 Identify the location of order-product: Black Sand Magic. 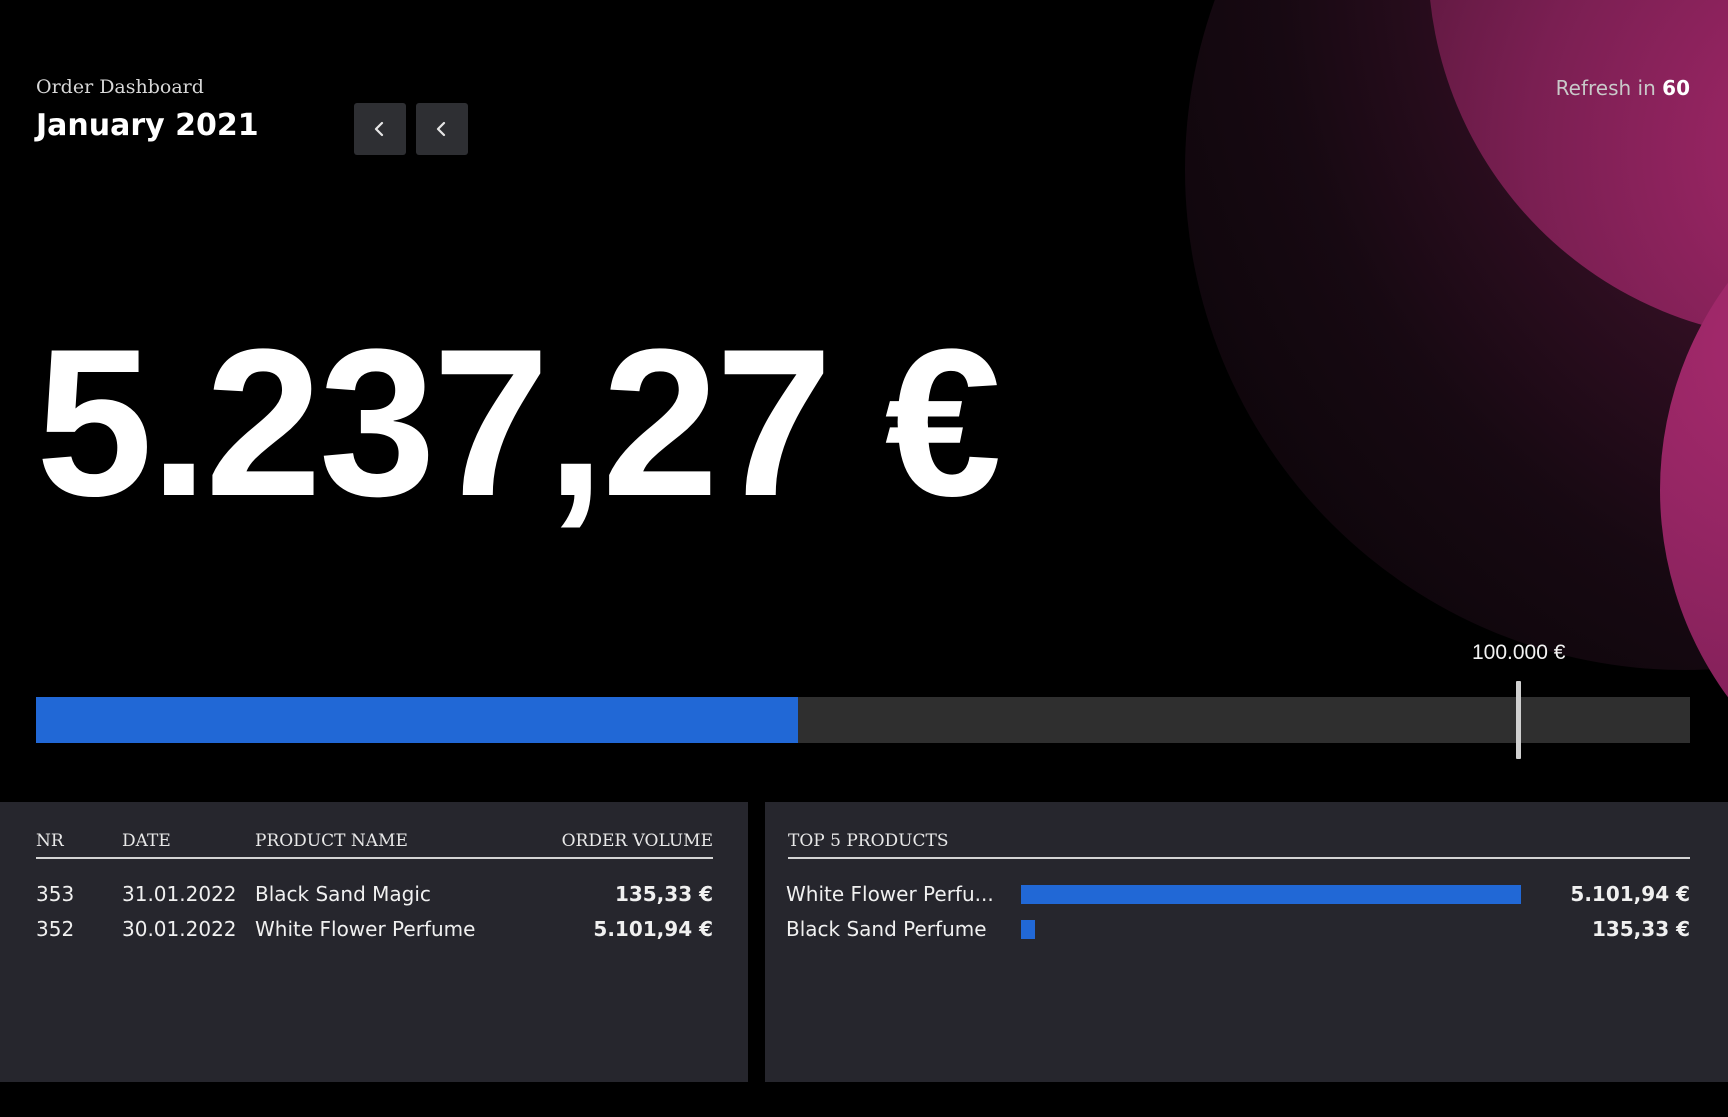
(343, 894).